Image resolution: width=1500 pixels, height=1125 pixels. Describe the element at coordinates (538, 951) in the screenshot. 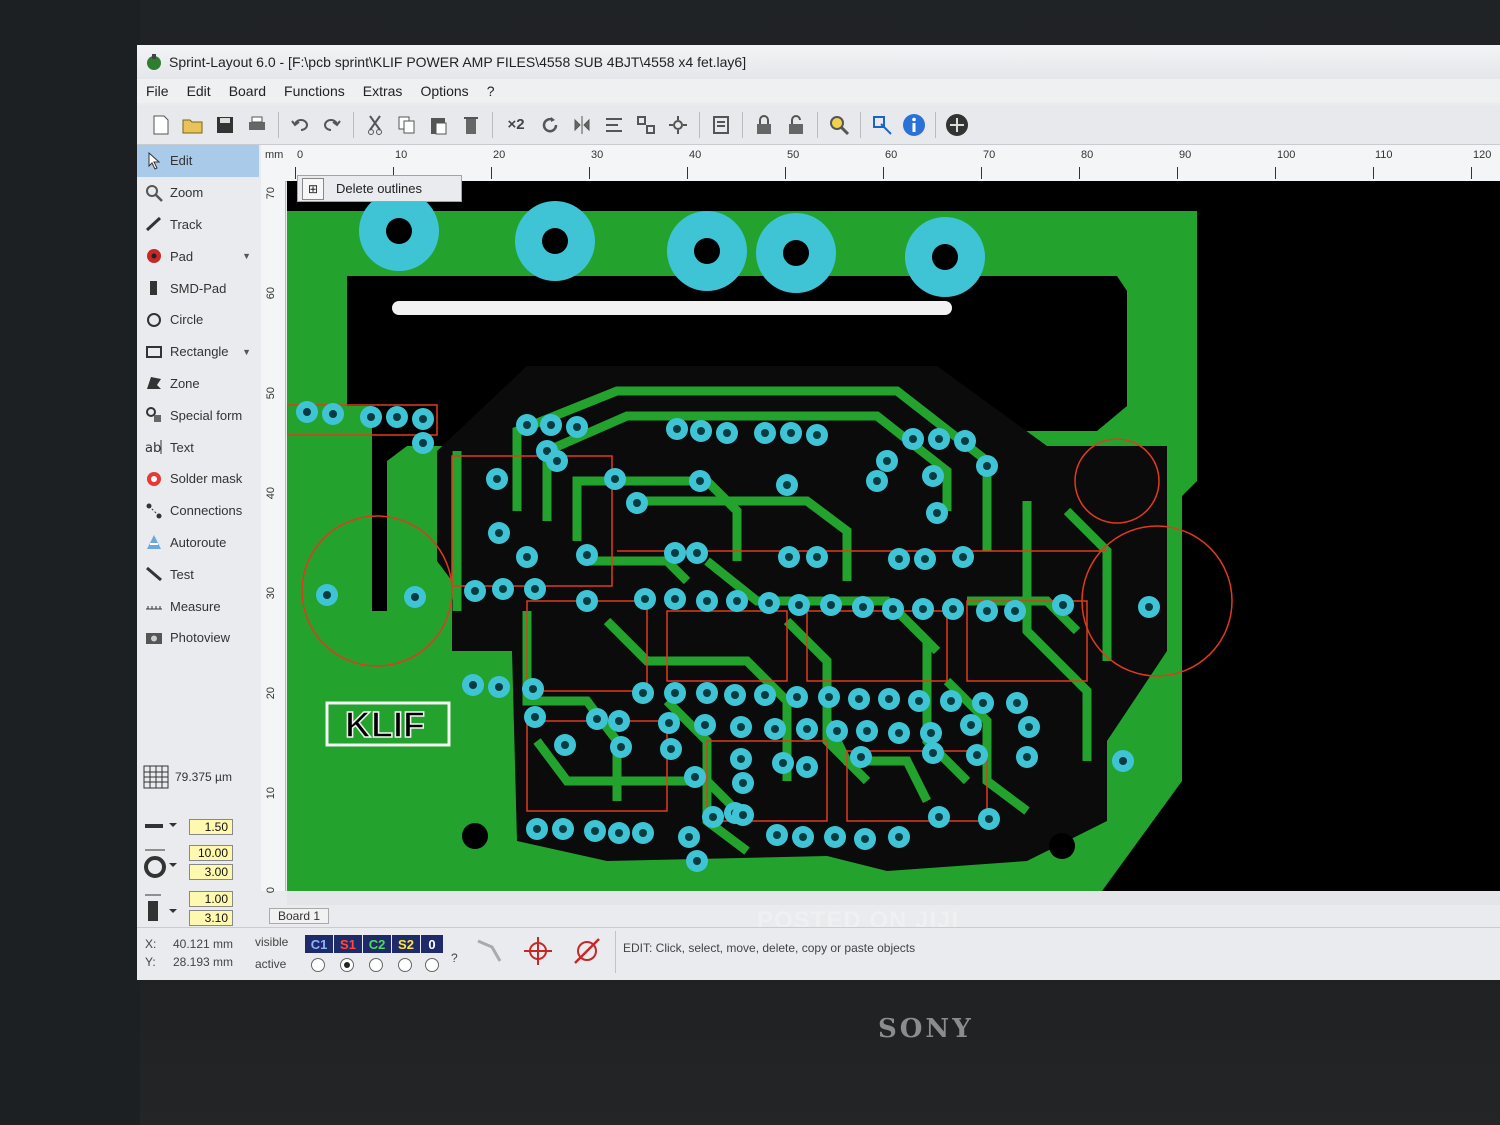

I see `snap-button` at that location.